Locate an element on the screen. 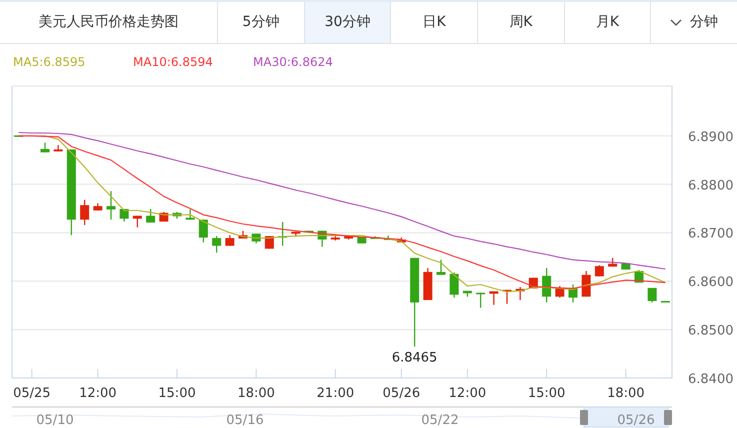 This screenshot has height=428, width=737. low-price-annotation: 6.8465 is located at coordinates (415, 358).